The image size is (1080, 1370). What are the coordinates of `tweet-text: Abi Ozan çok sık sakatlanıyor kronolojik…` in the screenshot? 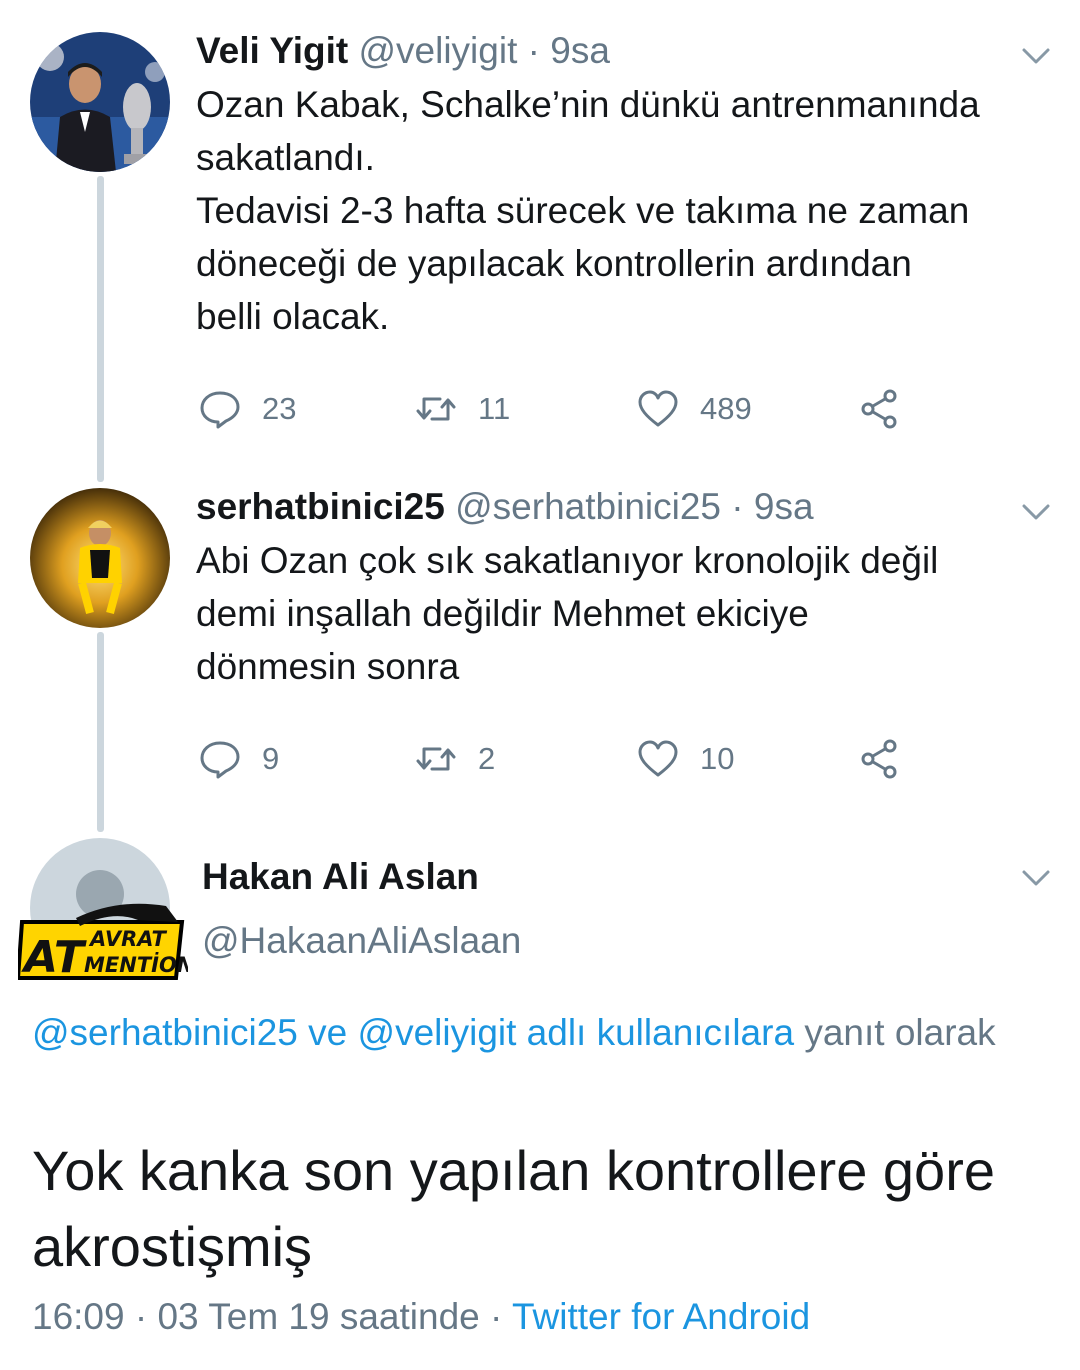 It's located at (567, 613).